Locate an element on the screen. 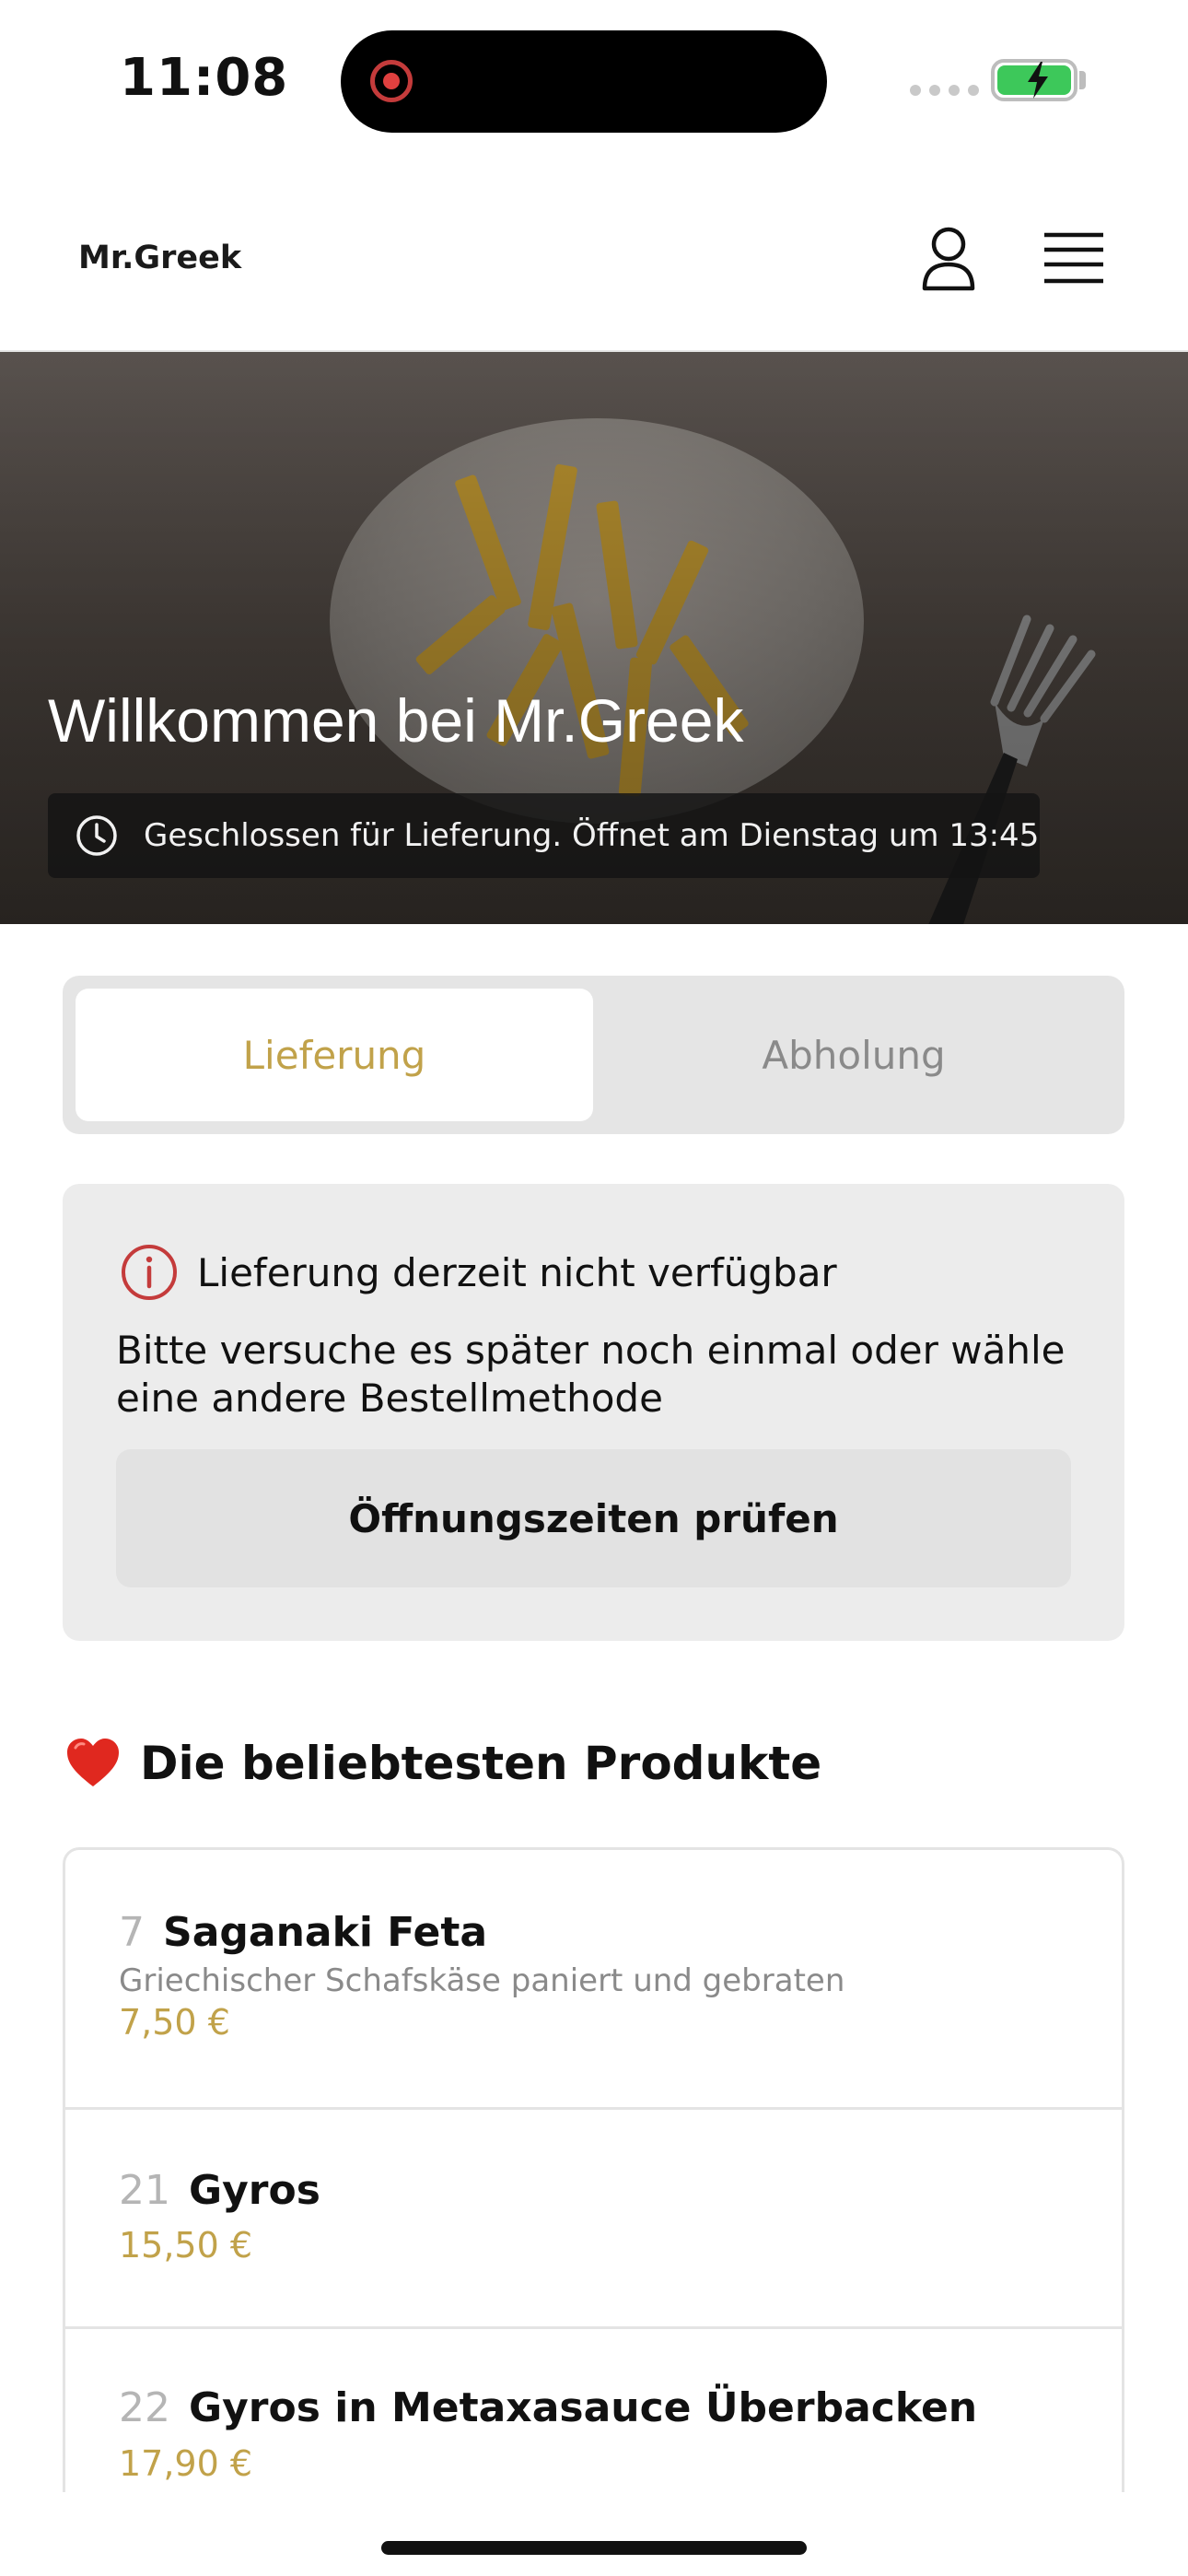 This screenshot has height=2576, width=1188. menu-icon is located at coordinates (1073, 259).